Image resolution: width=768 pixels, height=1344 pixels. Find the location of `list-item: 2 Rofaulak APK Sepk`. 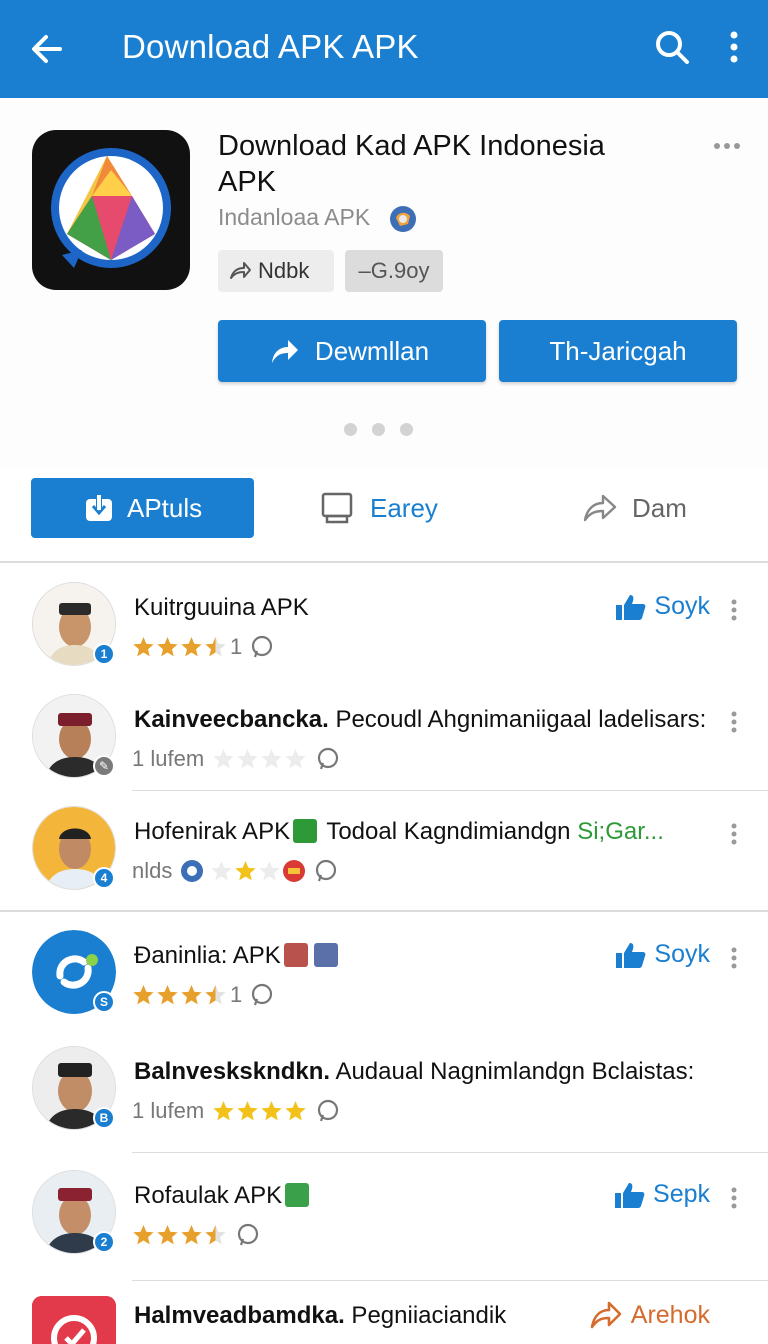

list-item: 2 Rofaulak APK Sepk is located at coordinates (384, 1212).